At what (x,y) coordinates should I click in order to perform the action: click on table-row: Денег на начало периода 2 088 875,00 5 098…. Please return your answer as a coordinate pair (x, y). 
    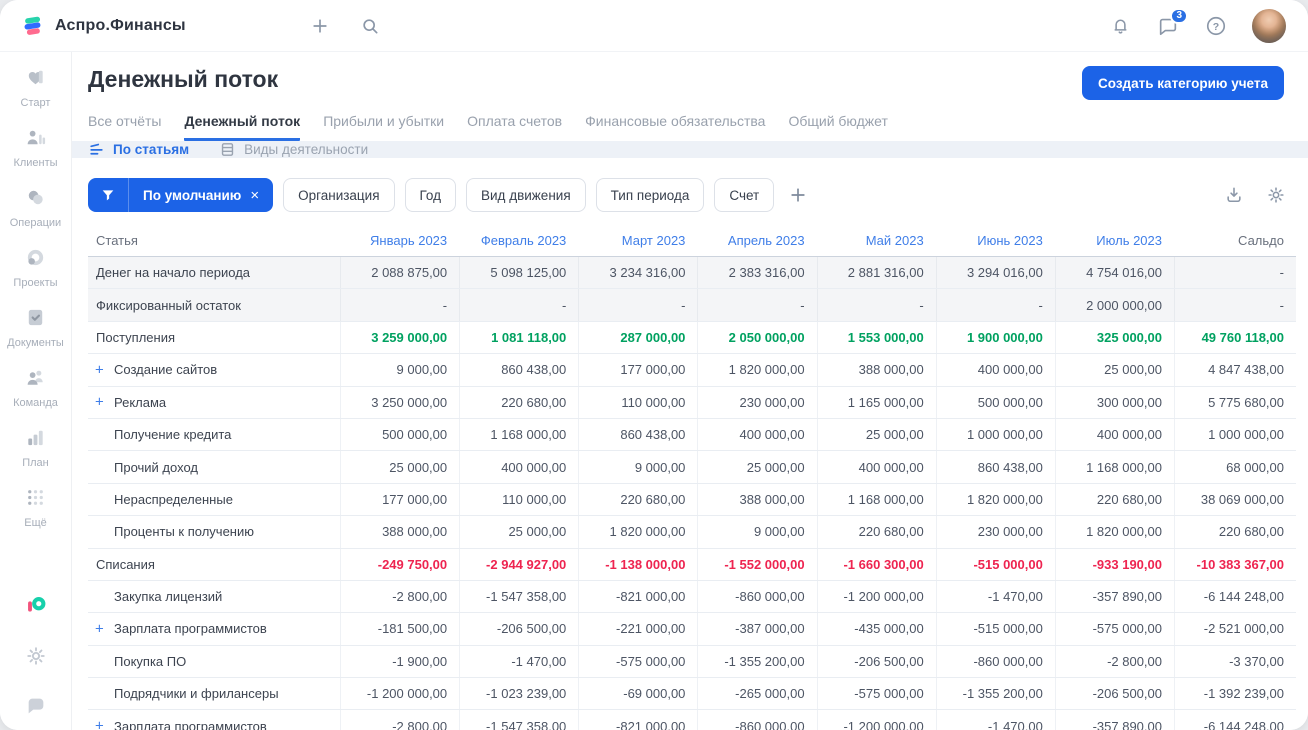
    Looking at the image, I should click on (692, 273).